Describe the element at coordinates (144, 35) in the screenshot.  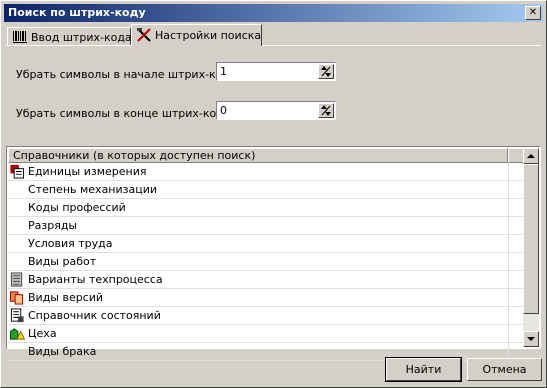
I see `tools-icon` at that location.